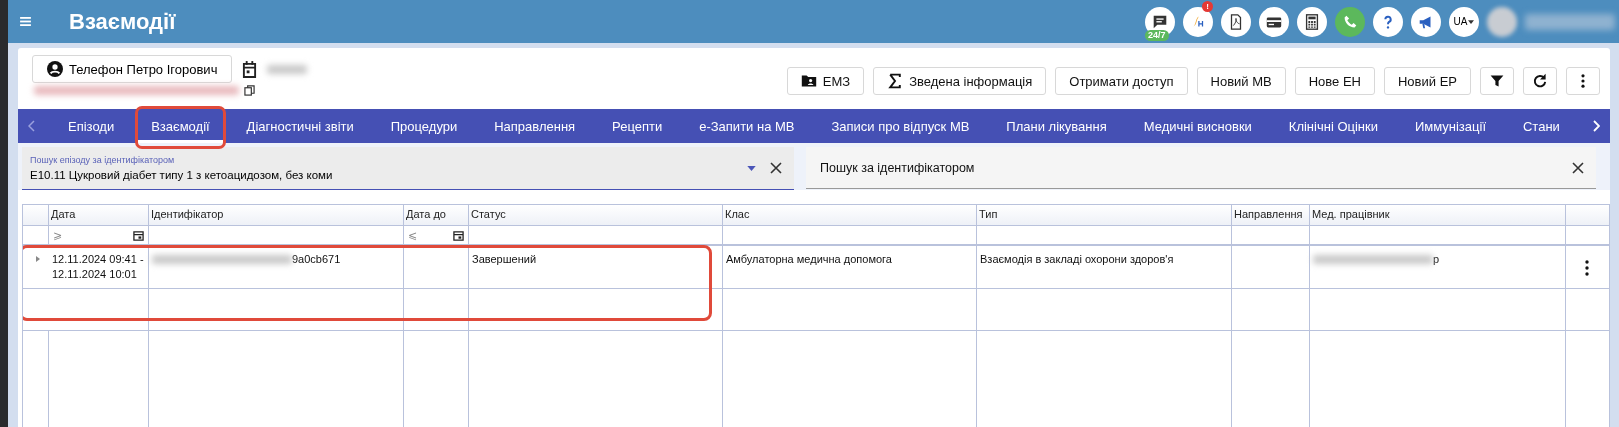  I want to click on filter-cell: ⩽, so click(436, 236).